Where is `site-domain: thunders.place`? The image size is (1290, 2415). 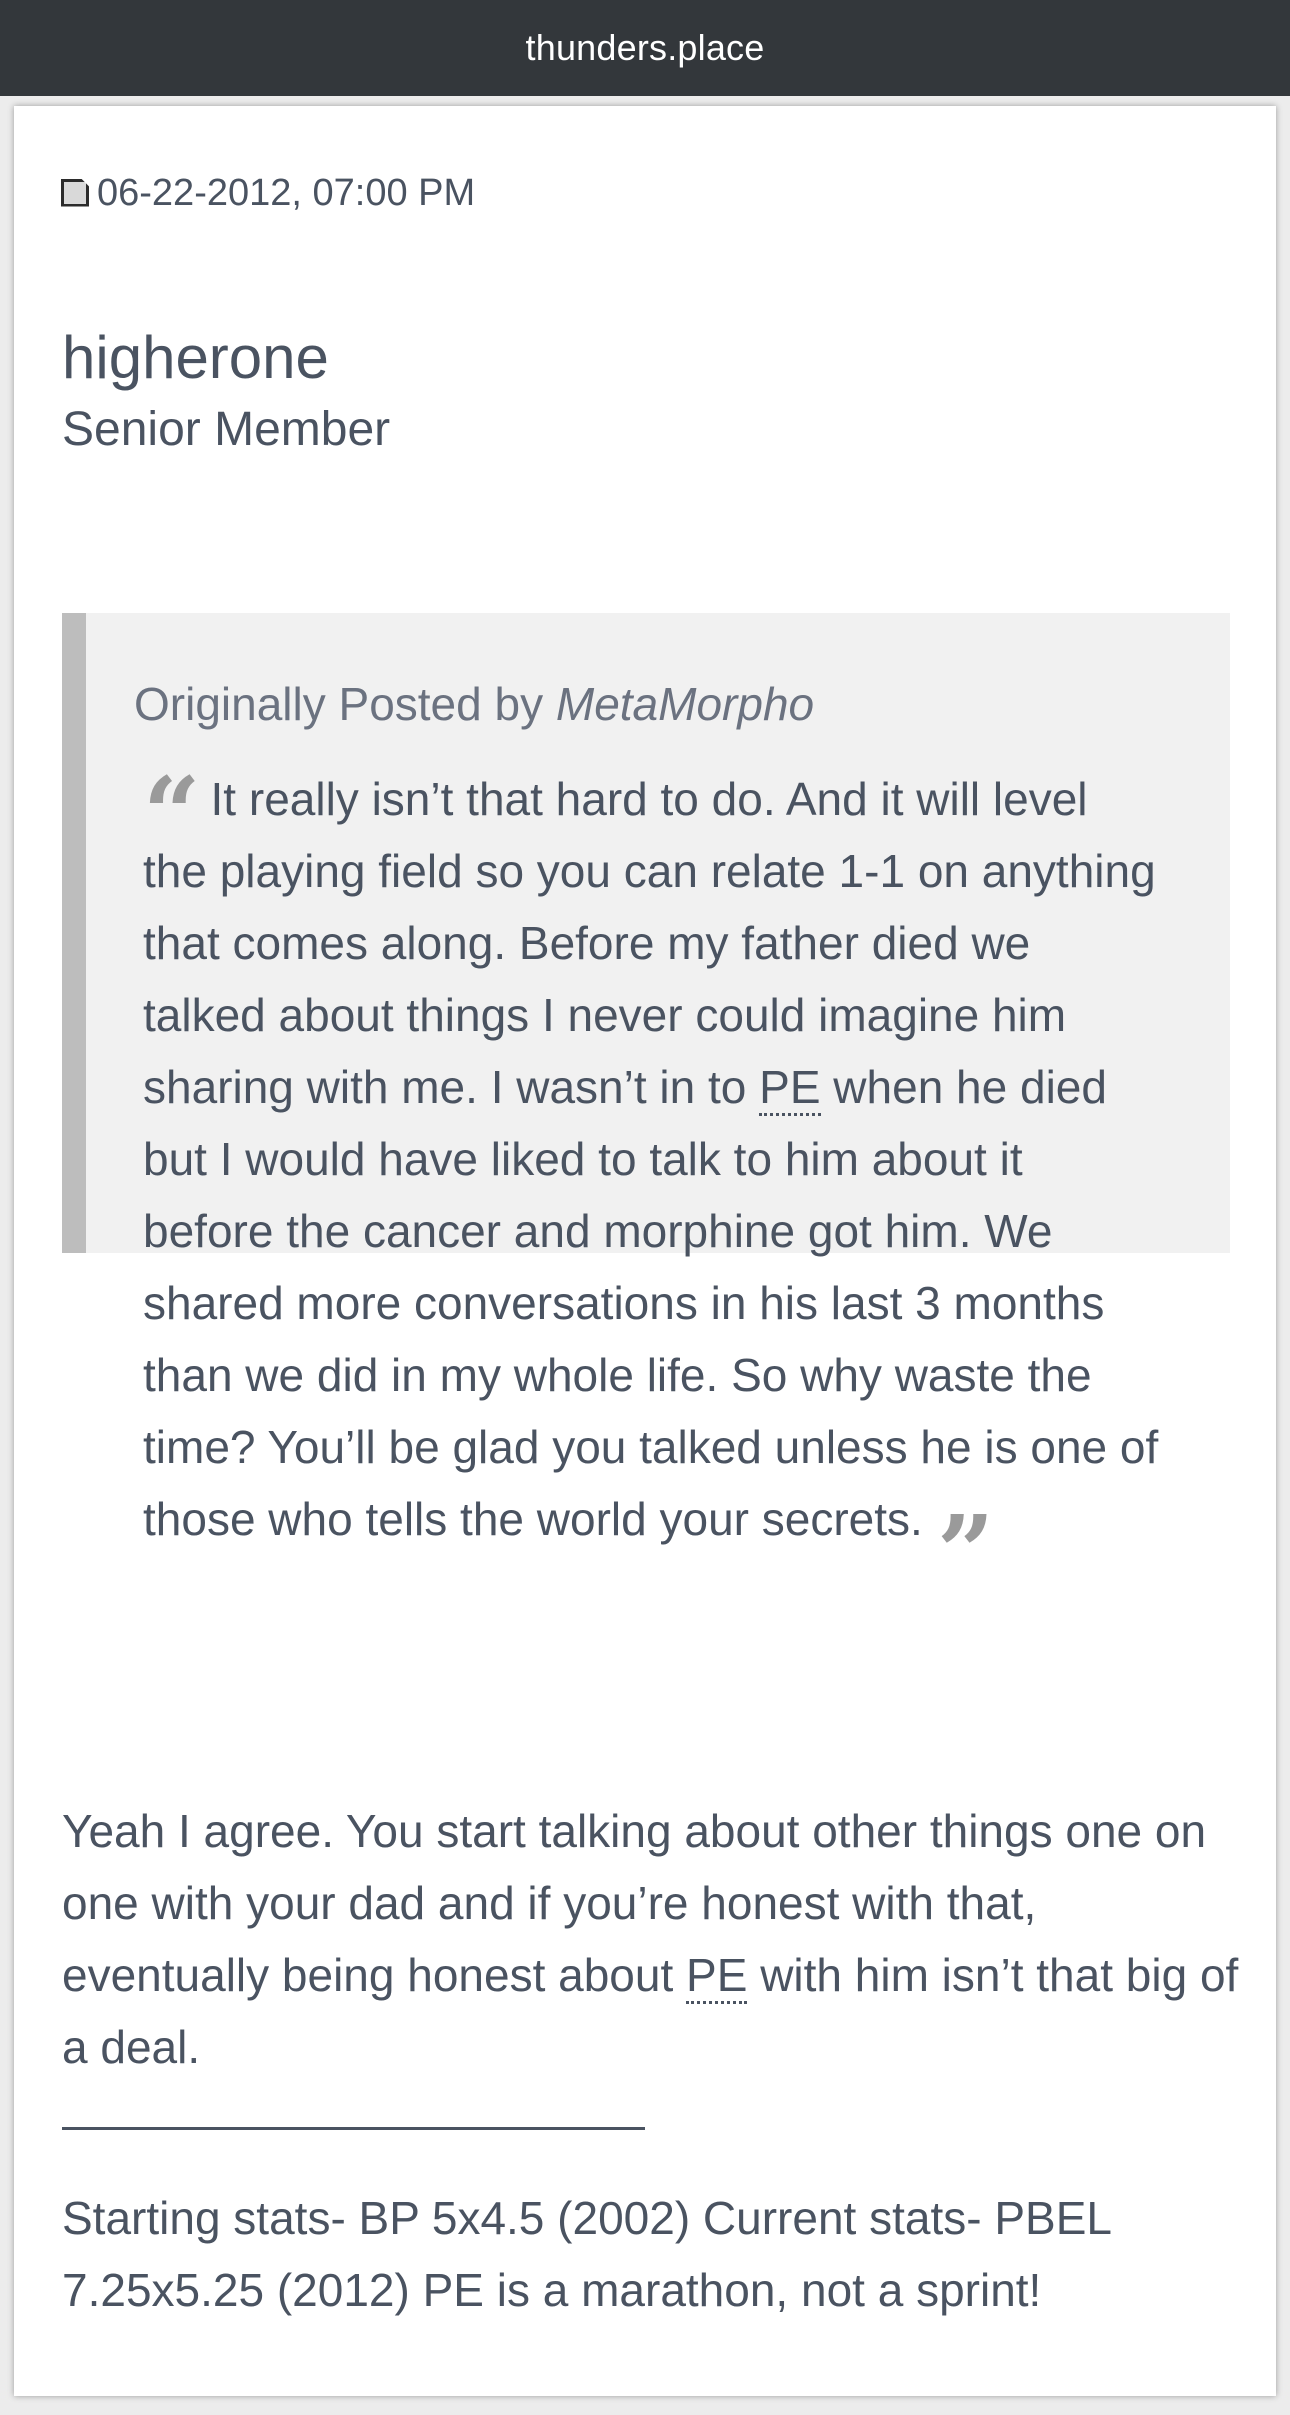 site-domain: thunders.place is located at coordinates (645, 47).